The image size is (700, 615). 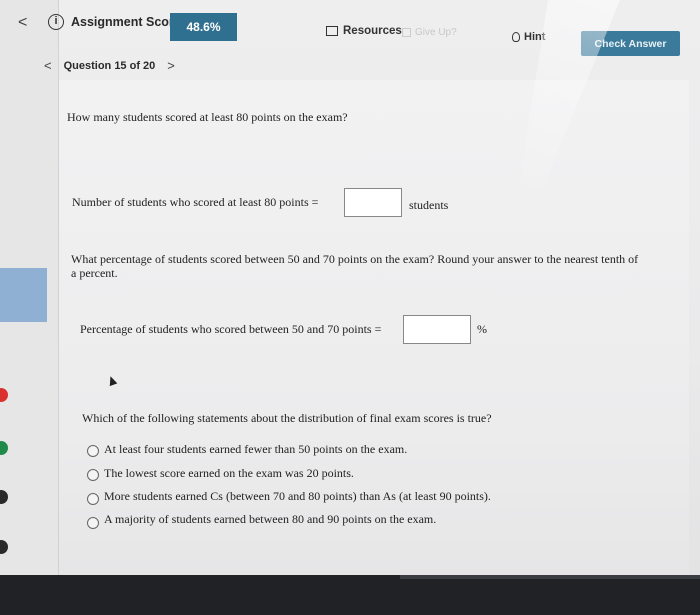 What do you see at coordinates (48, 65) in the screenshot?
I see `previous-question-icon: <` at bounding box center [48, 65].